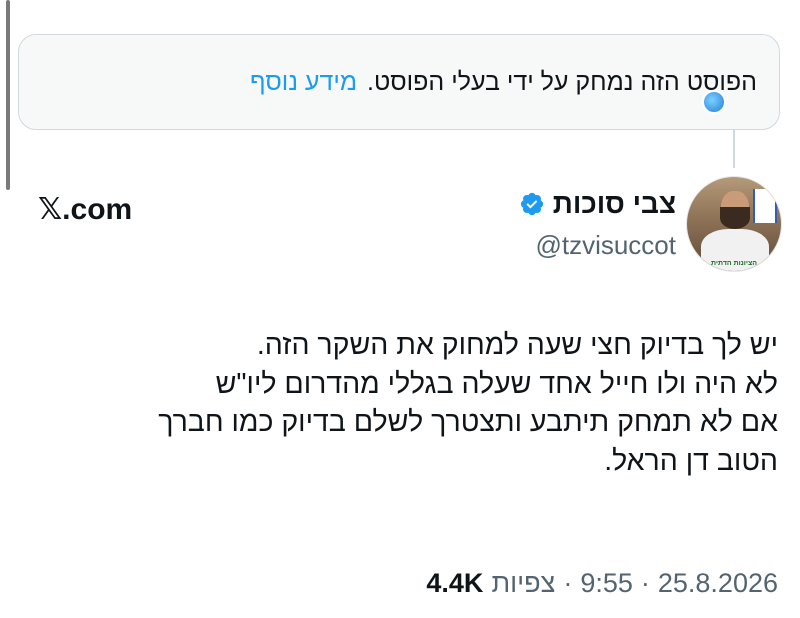 The width and height of the screenshot is (800, 618). I want to click on views-count: 4.4K, so click(455, 583).